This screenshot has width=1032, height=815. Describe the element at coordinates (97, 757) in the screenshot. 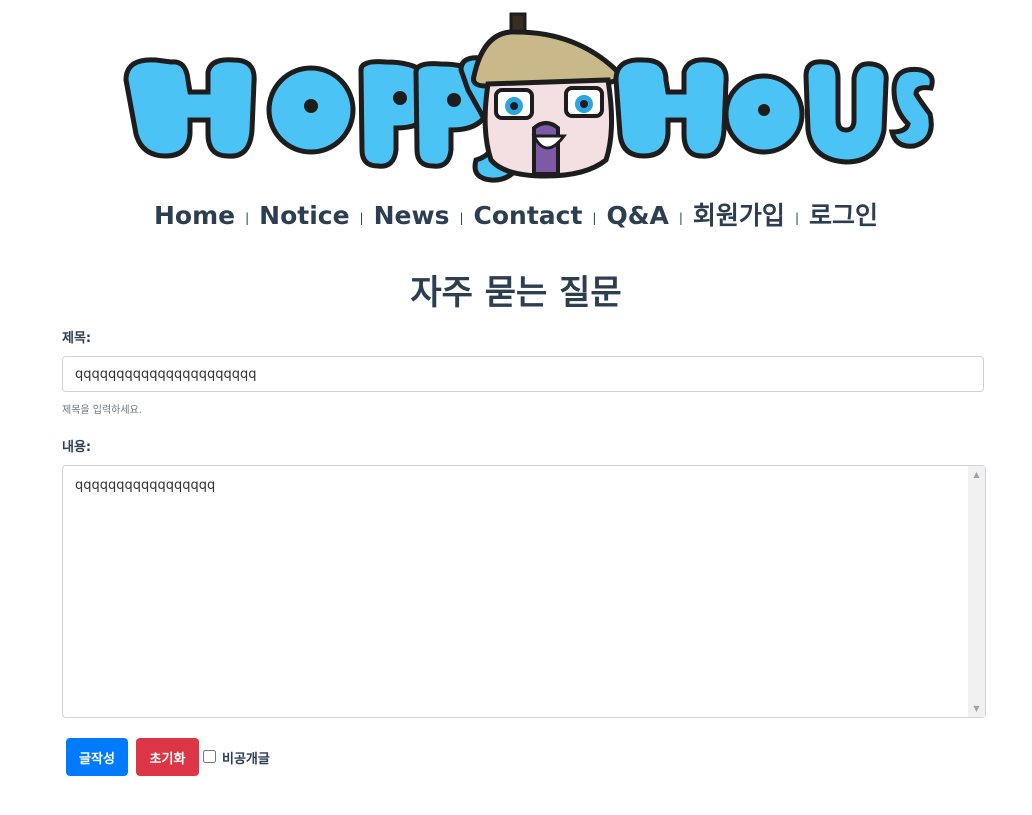

I see `submit-button: 글작성` at that location.